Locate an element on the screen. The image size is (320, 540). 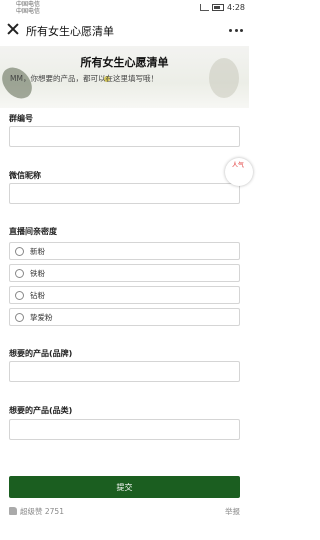
radio-option-new-fan: 新粉 is located at coordinates (124, 251).